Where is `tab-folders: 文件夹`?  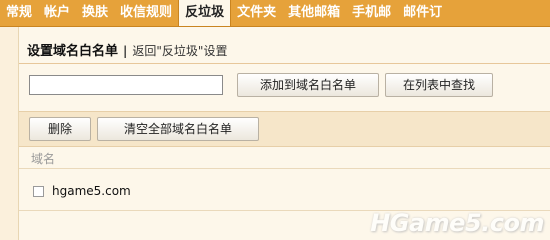
tab-folders: 文件夹 is located at coordinates (256, 13).